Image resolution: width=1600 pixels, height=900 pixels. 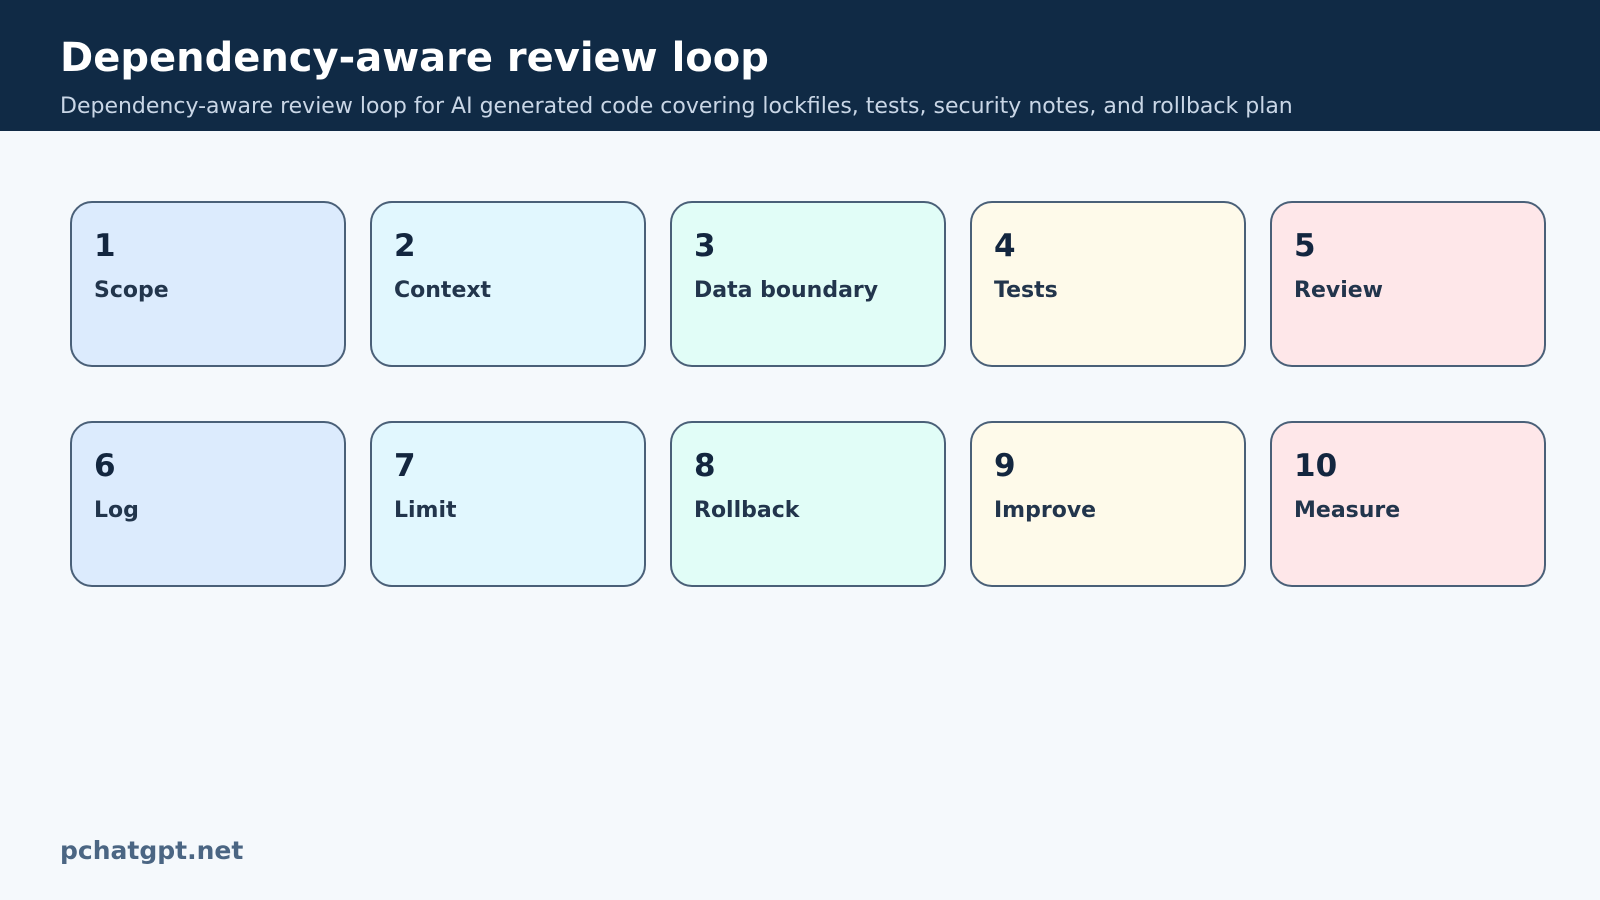 What do you see at coordinates (705, 246) in the screenshot?
I see `step-number: 3` at bounding box center [705, 246].